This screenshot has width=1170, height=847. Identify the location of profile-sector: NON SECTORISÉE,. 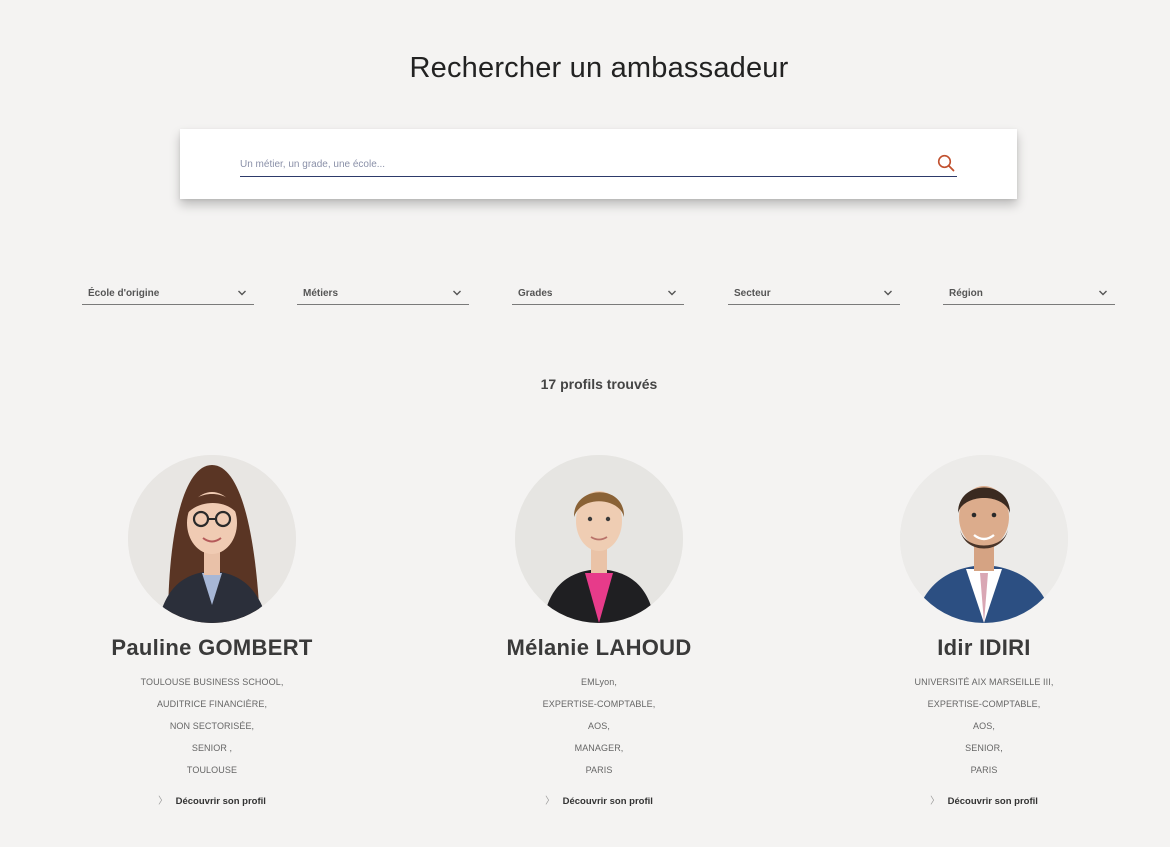
(212, 726).